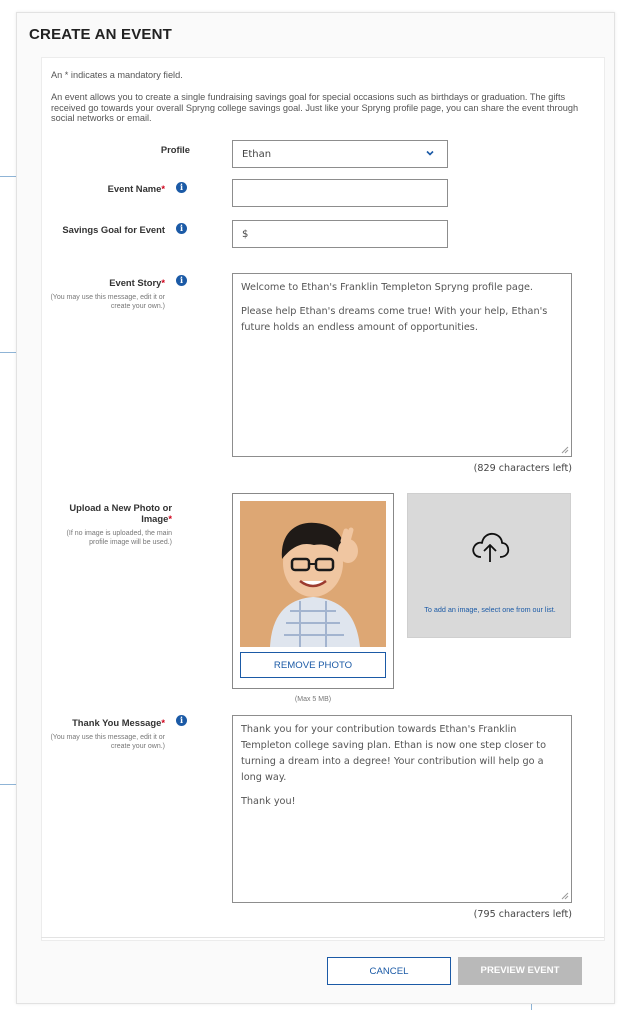 The height and width of the screenshot is (1010, 621). I want to click on photo-frame: REMOVE PHOTO, so click(313, 591).